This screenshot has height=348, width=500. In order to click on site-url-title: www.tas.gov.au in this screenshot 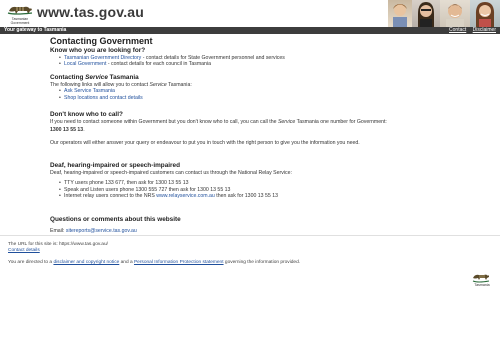, I will do `click(91, 12)`.